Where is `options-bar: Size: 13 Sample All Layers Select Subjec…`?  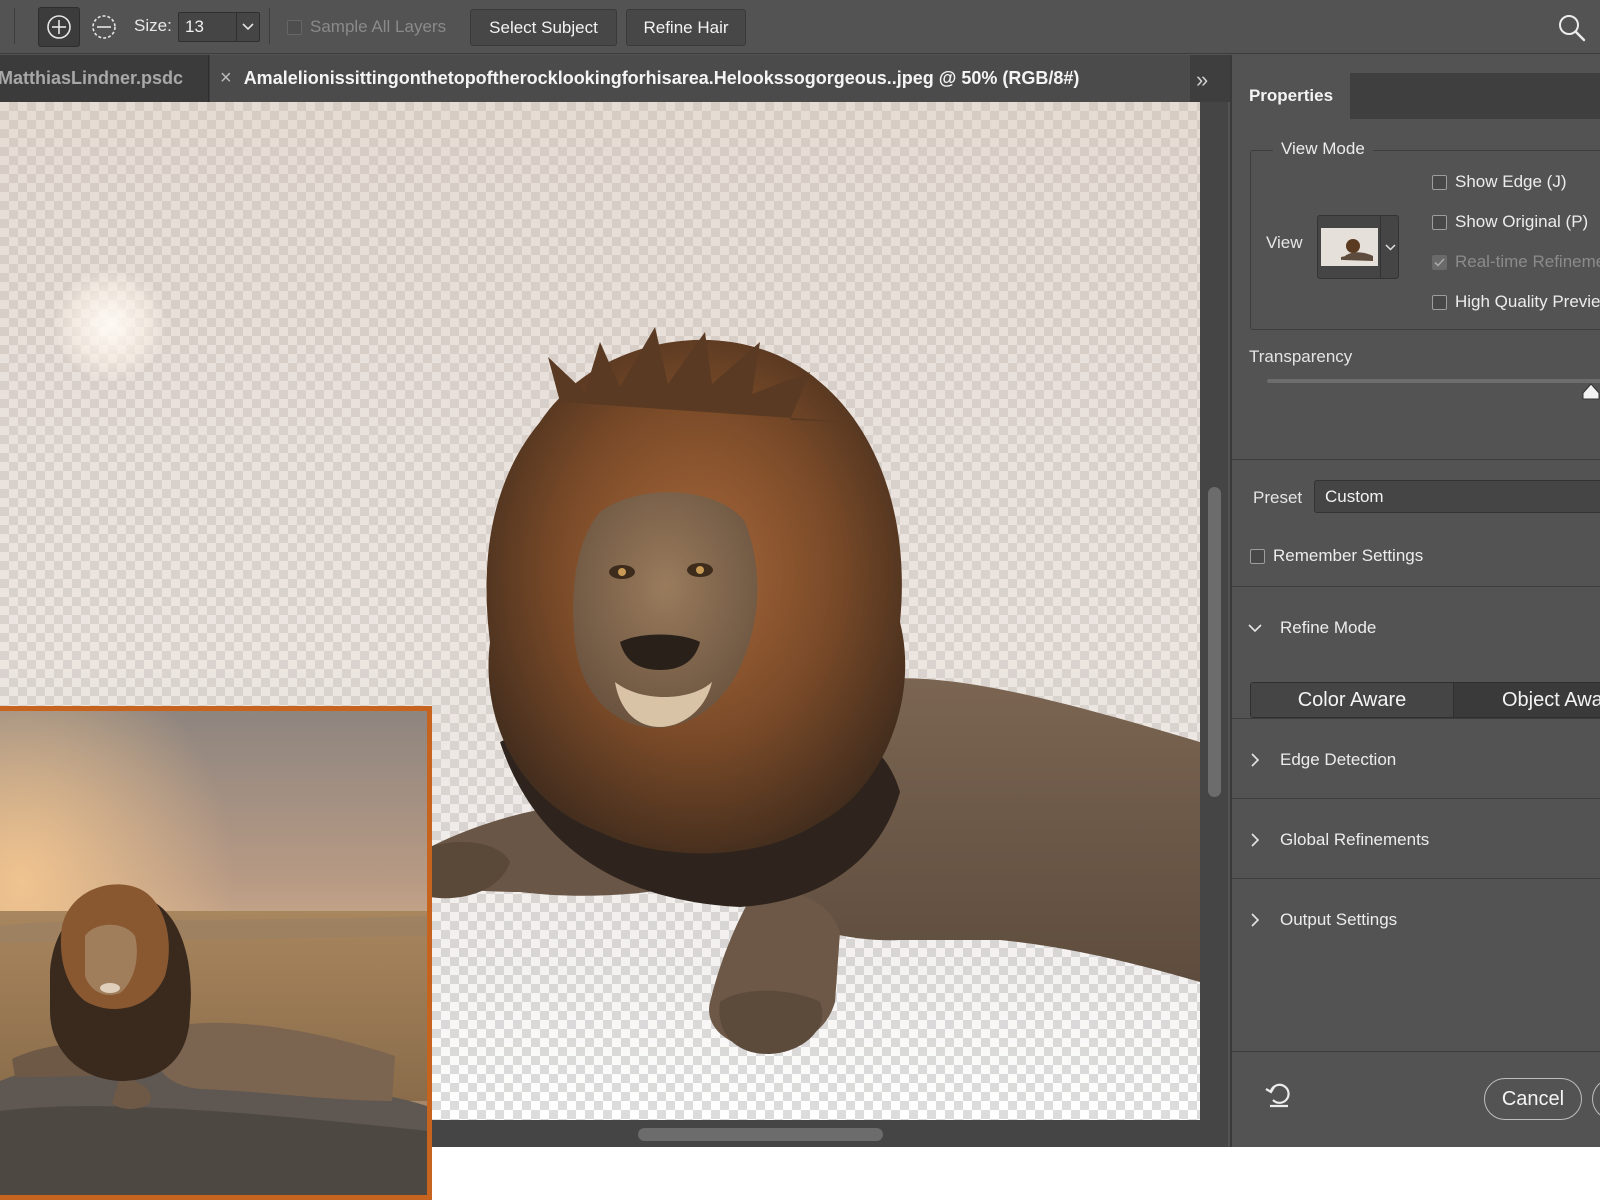
options-bar: Size: 13 Sample All Layers Select Subjec… is located at coordinates (800, 27).